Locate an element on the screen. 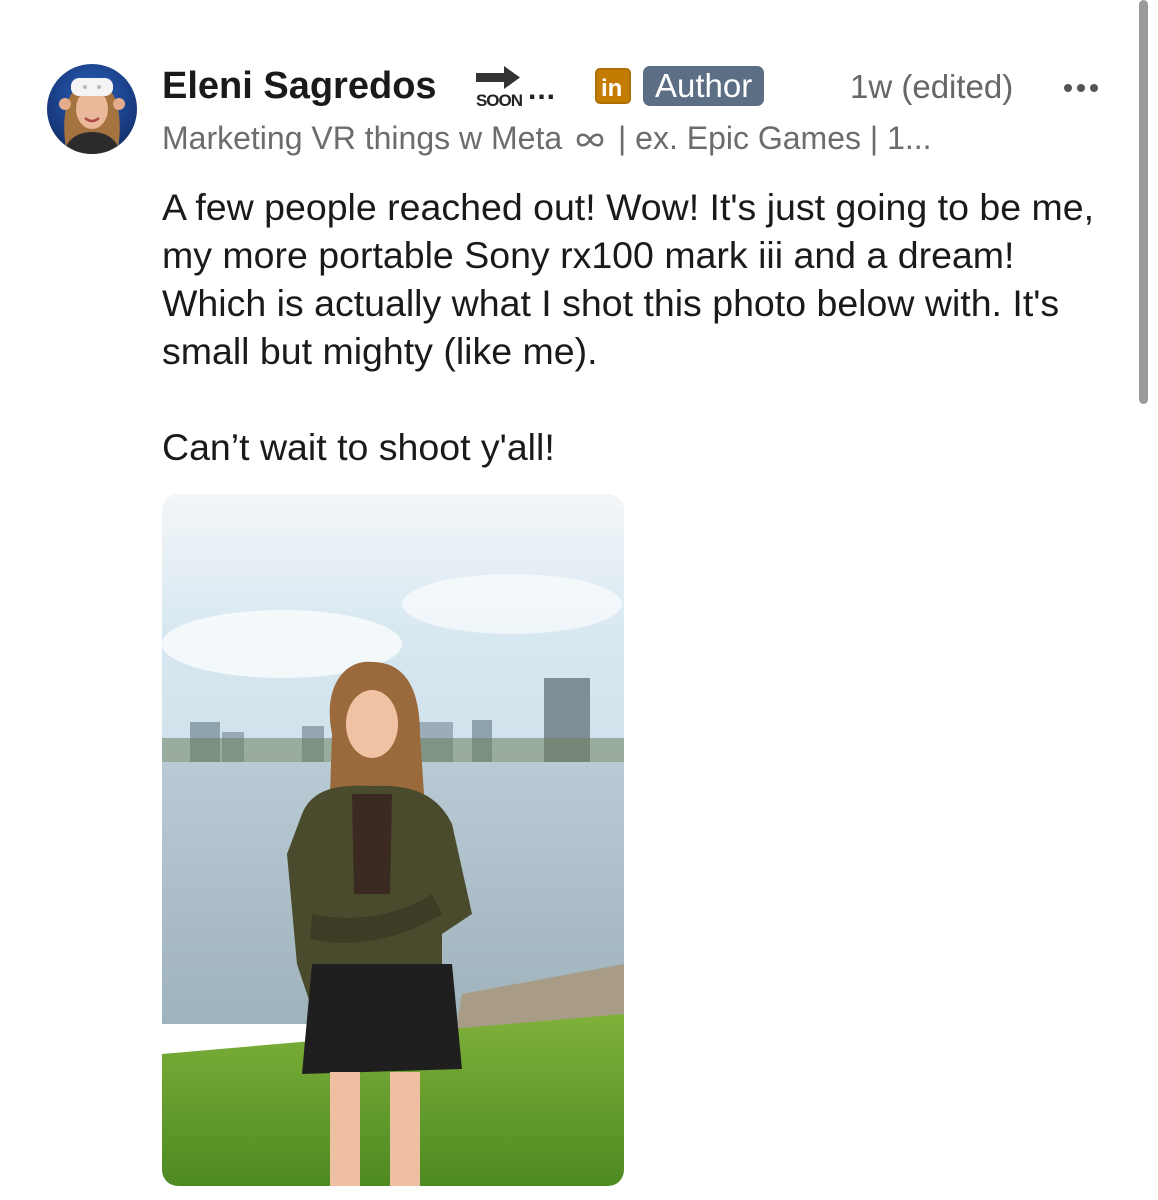 Image resolution: width=1158 pixels, height=1200 pixels. more-options-button is located at coordinates (1084, 88).